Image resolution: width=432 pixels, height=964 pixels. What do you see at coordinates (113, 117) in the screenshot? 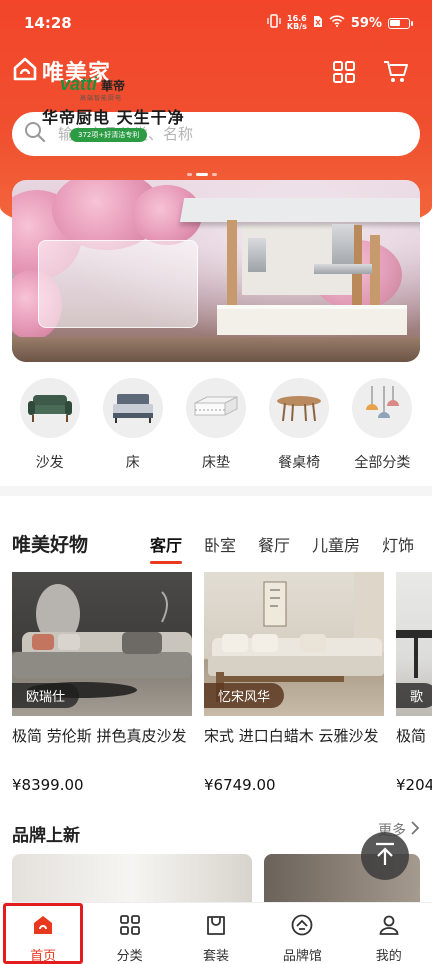
I see `ad-slogan: 华帝厨电 天生干净` at bounding box center [113, 117].